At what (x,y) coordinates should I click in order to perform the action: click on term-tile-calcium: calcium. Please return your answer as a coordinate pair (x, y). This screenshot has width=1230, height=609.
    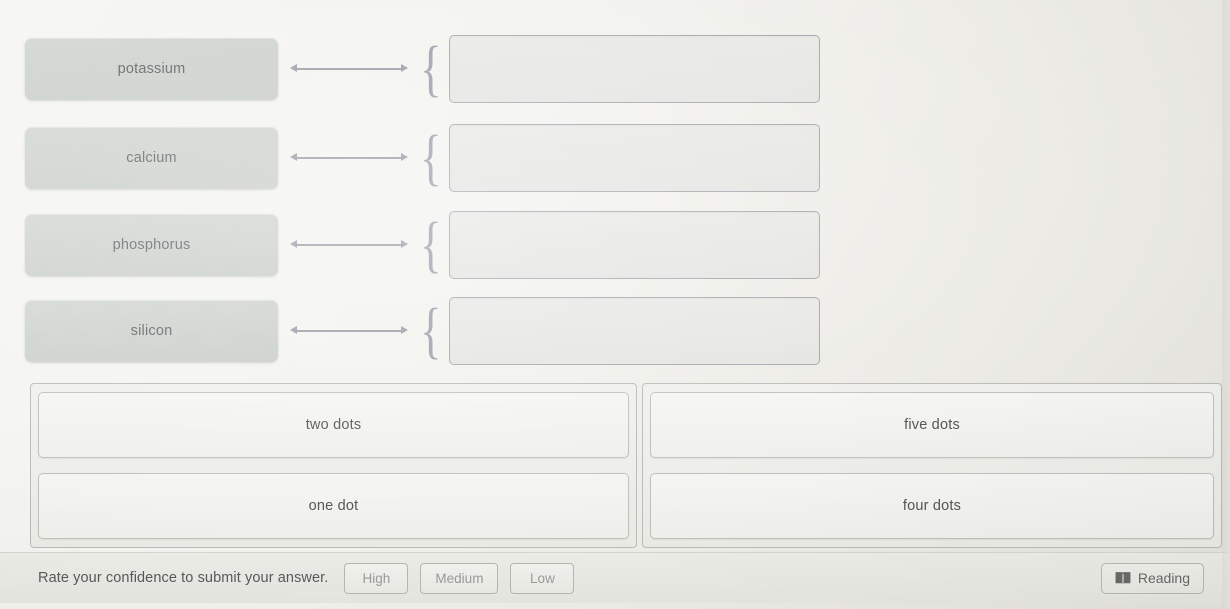
    Looking at the image, I should click on (152, 158).